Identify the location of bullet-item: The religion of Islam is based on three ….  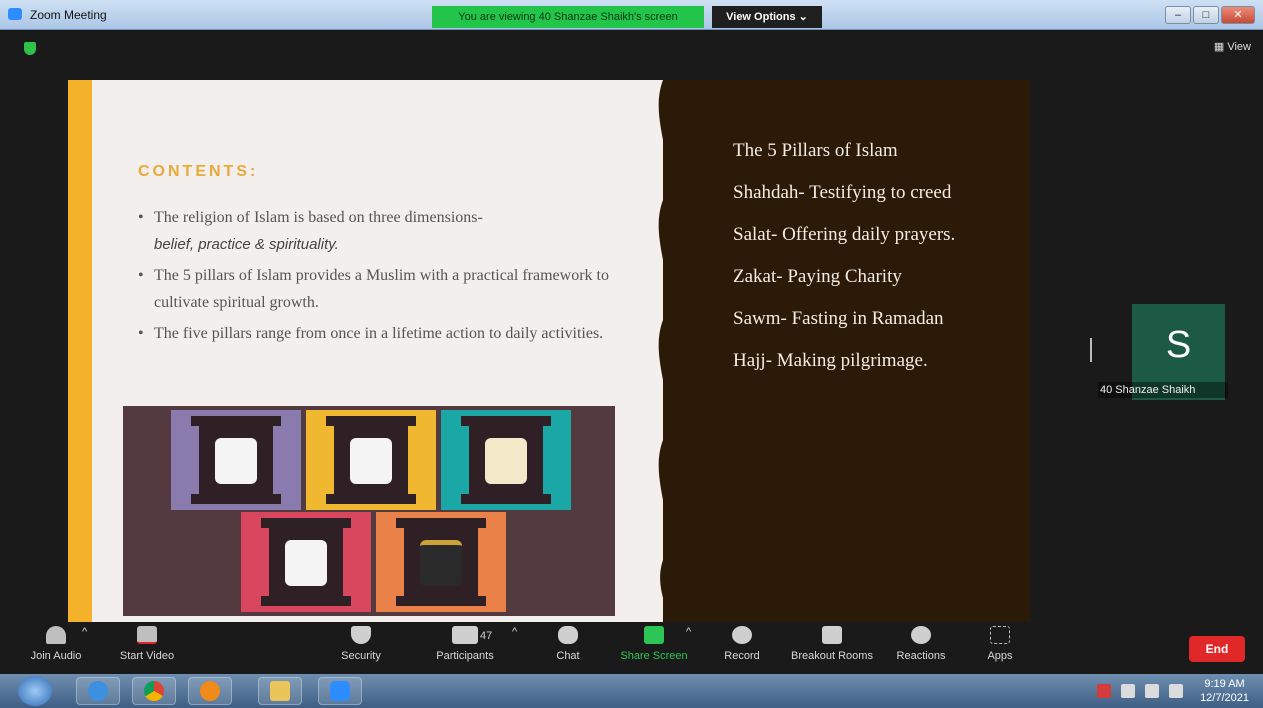
(386, 231).